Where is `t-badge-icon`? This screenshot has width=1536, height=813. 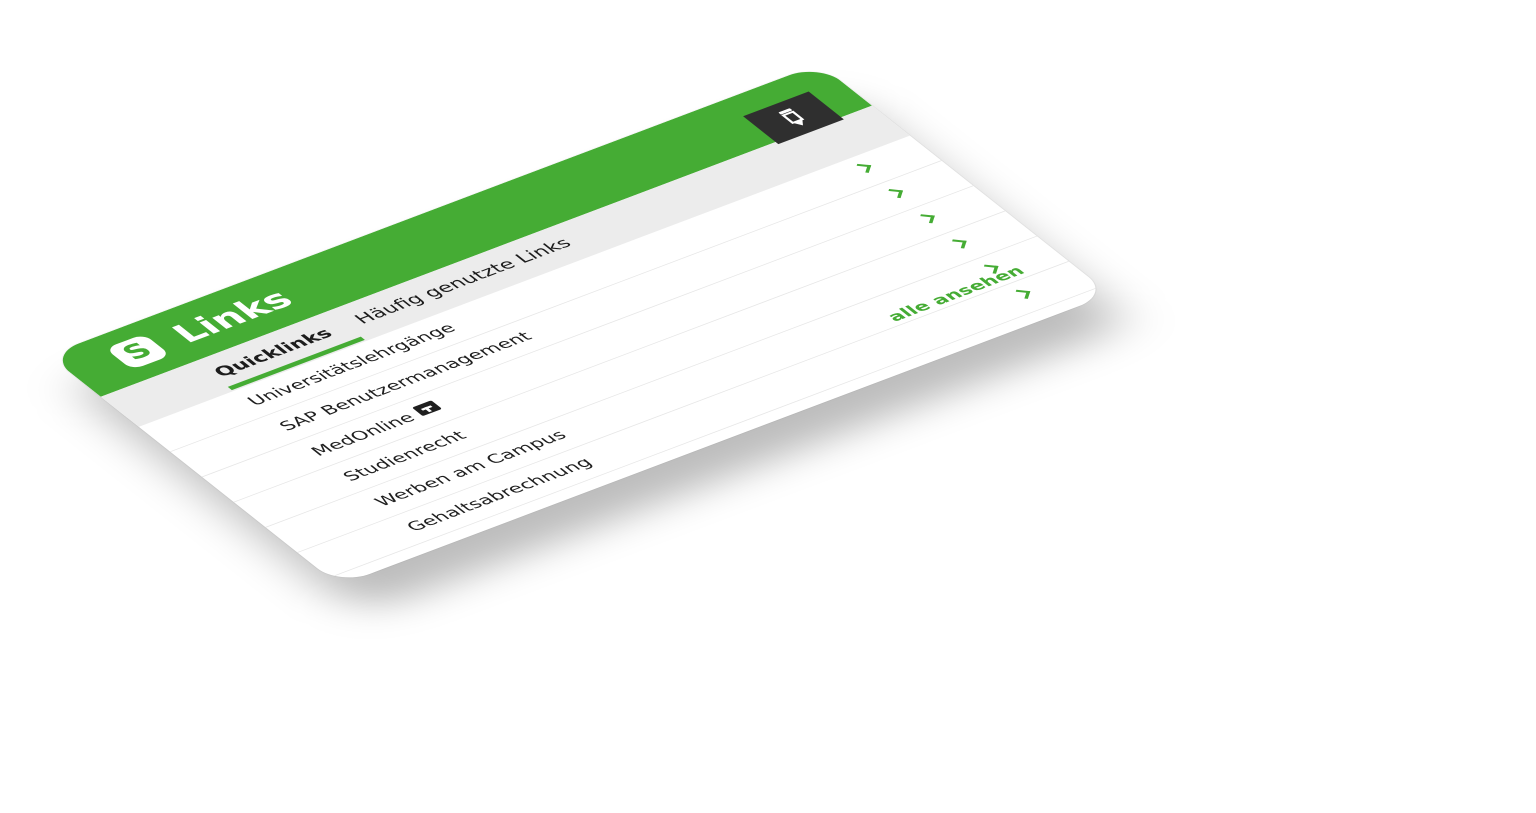 t-badge-icon is located at coordinates (427, 408).